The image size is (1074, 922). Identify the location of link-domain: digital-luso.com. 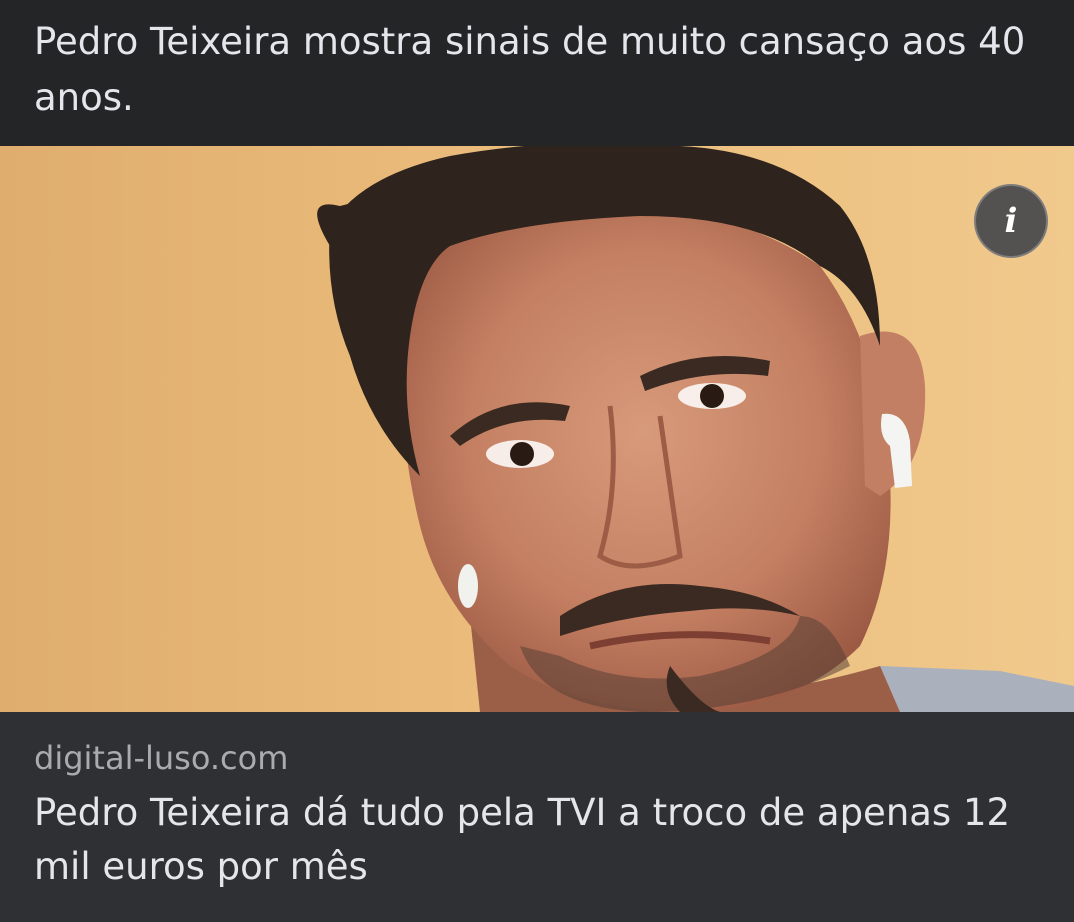
(161, 758).